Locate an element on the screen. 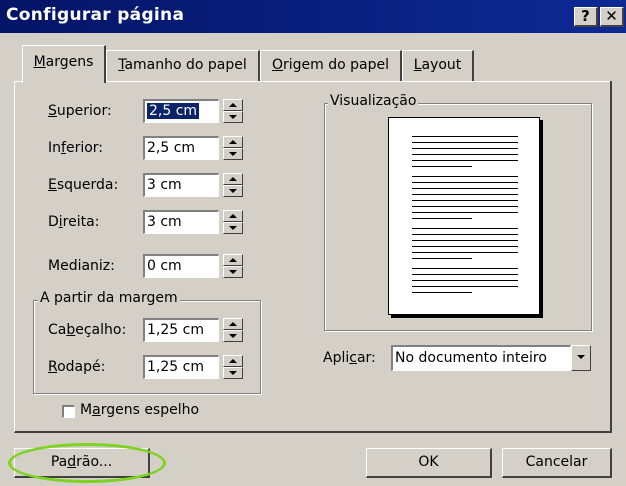 The image size is (626, 486). cancel-button: Cancelar is located at coordinates (557, 463).